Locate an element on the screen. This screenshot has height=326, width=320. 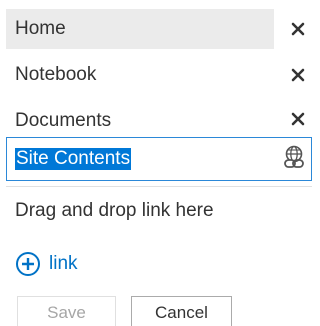
save-button: Save is located at coordinates (66, 311).